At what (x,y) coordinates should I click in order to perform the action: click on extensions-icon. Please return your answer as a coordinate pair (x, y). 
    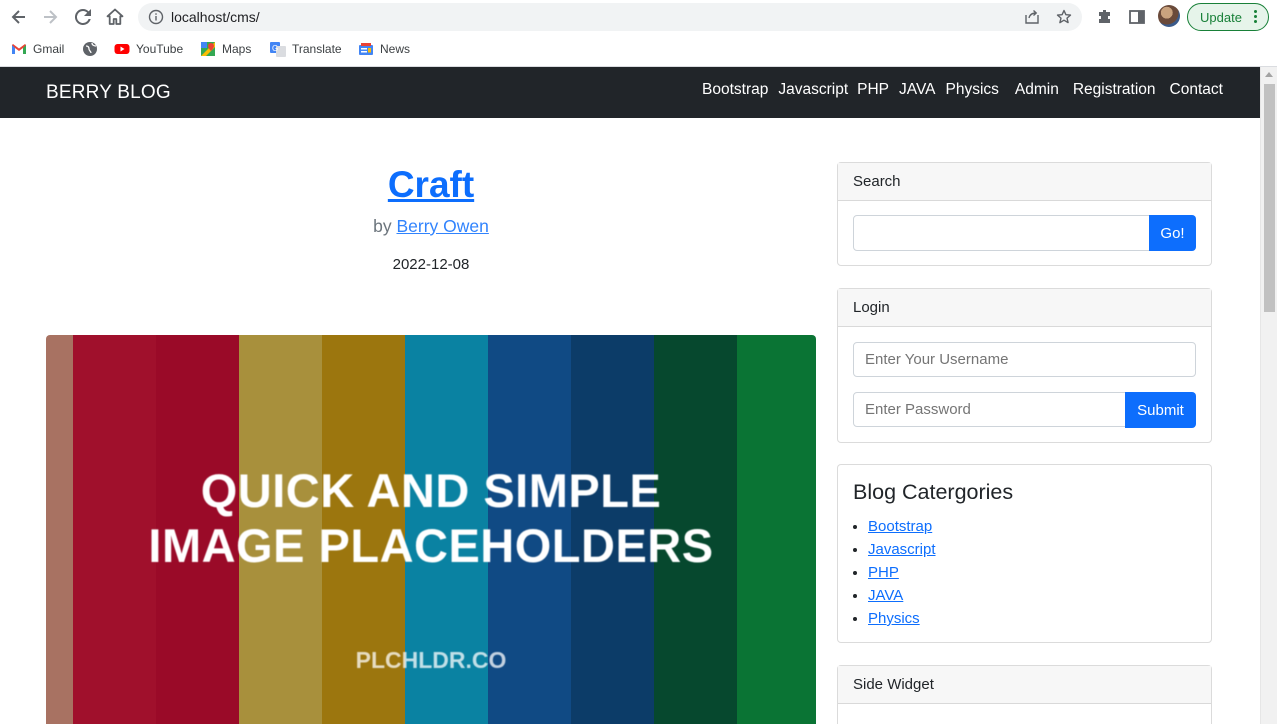
    Looking at the image, I should click on (1105, 17).